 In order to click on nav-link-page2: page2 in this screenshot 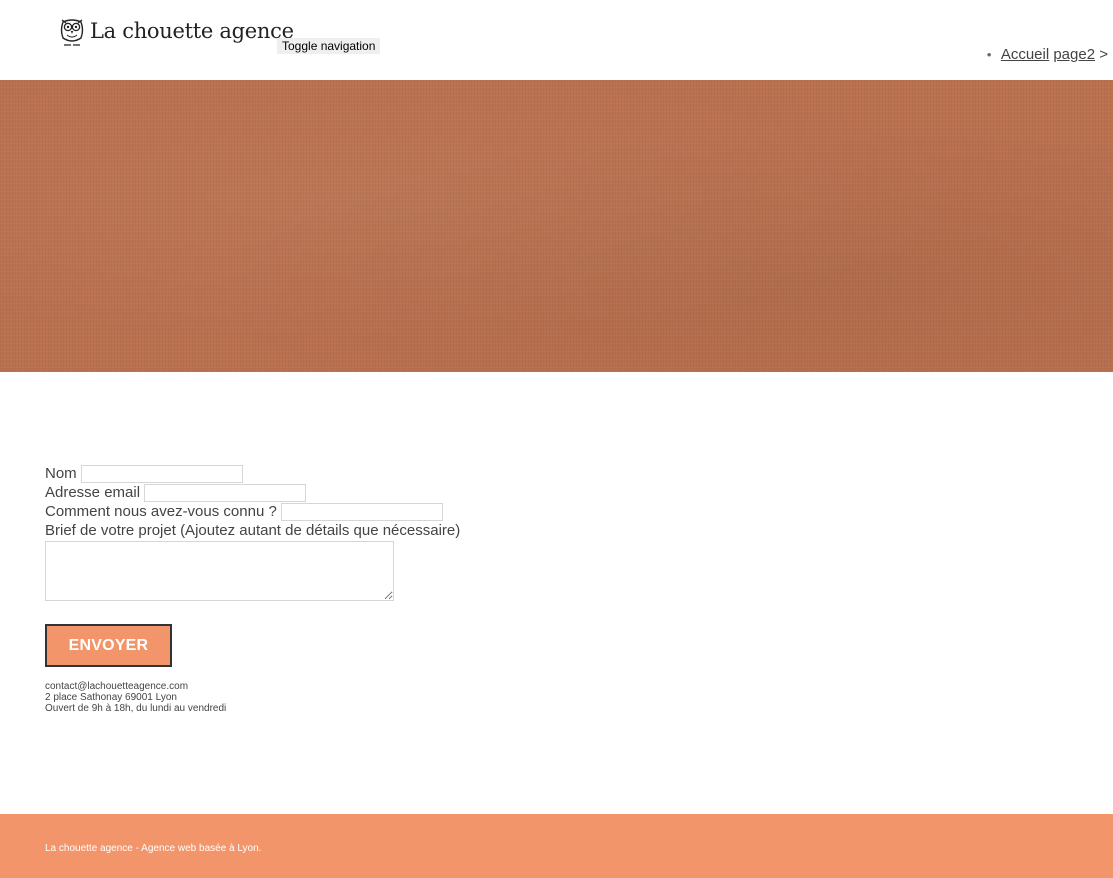, I will do `click(1074, 54)`.